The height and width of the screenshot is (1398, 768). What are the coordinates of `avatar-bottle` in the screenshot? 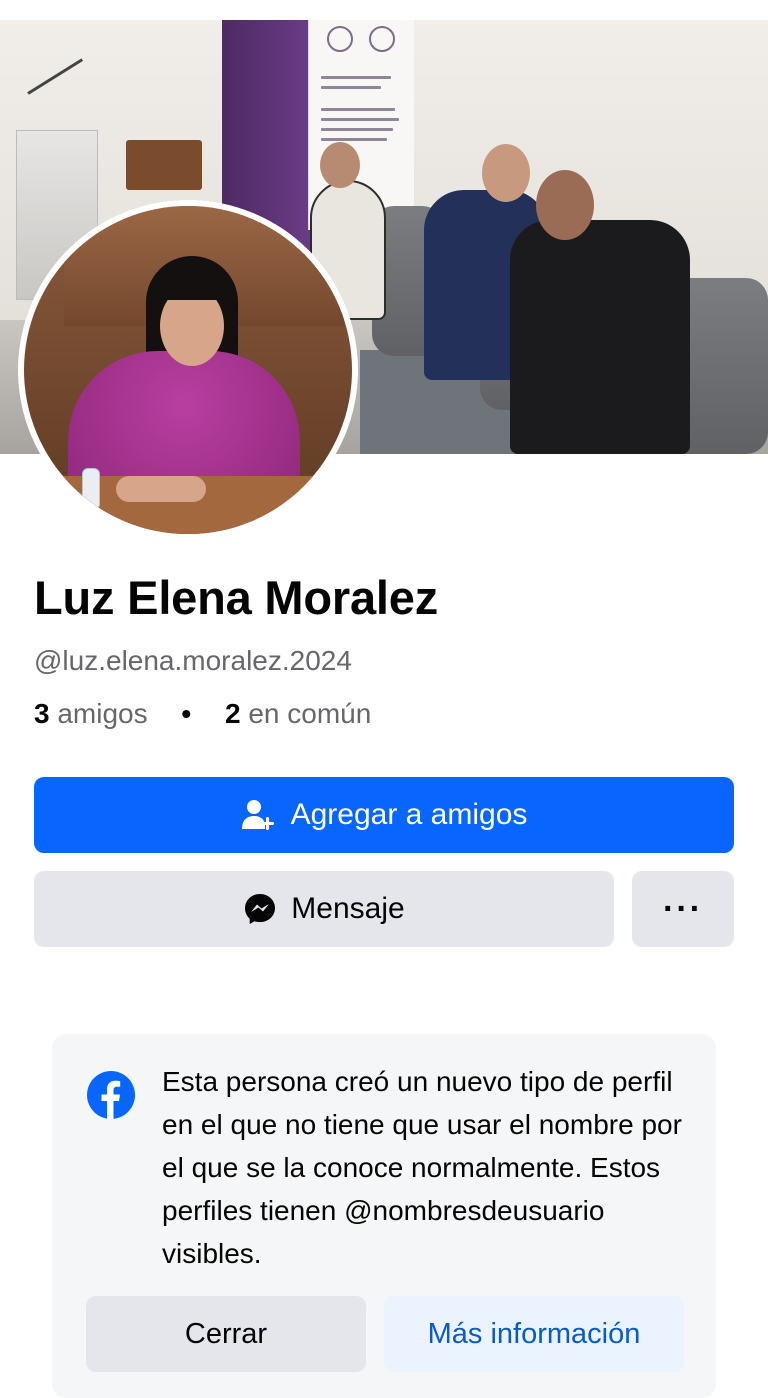 It's located at (91, 488).